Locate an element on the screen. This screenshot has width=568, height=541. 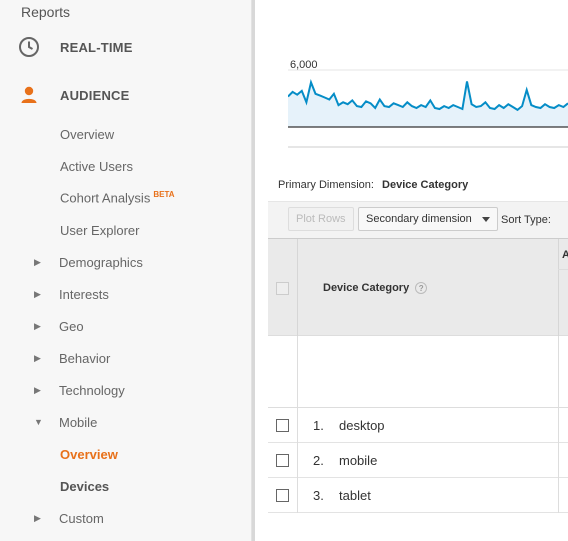
sidebar-item-custom: ▶ Custom is located at coordinates (126, 518).